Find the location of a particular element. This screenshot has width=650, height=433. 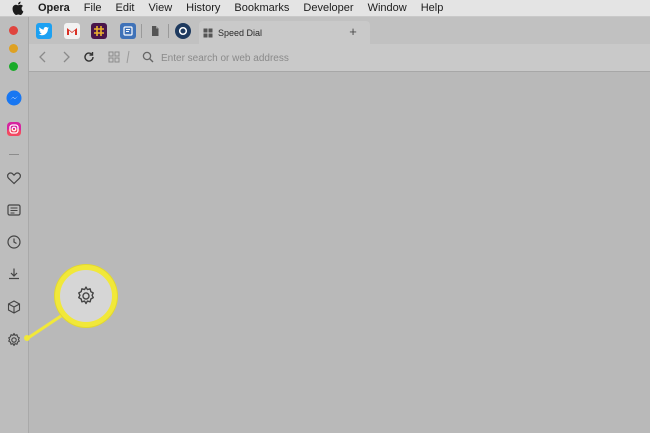

callout-pointer is located at coordinates (49, 324).